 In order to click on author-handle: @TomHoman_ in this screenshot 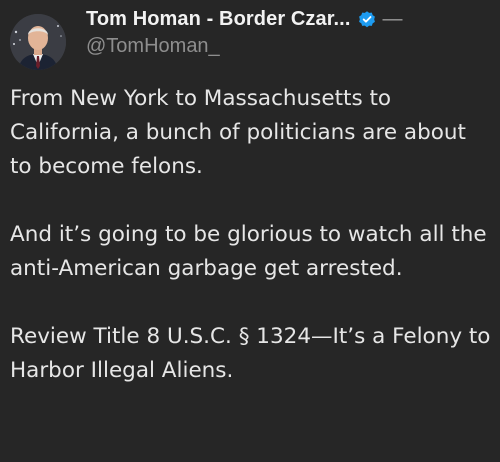, I will do `click(288, 46)`.